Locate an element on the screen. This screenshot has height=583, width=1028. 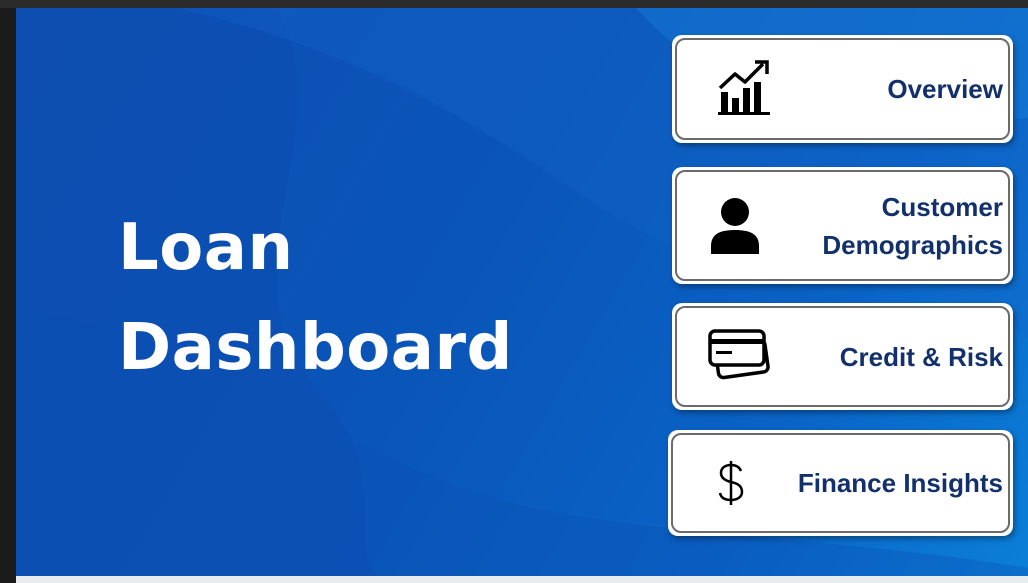
title-line-2: Dashboard is located at coordinates (315, 348).